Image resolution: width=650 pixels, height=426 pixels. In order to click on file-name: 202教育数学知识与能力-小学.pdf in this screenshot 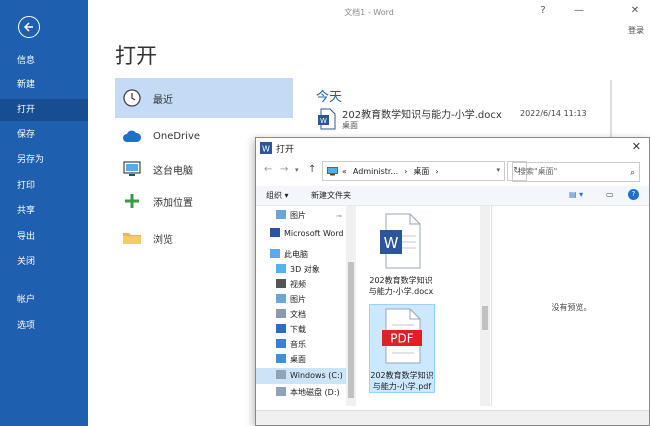, I will do `click(402, 381)`.